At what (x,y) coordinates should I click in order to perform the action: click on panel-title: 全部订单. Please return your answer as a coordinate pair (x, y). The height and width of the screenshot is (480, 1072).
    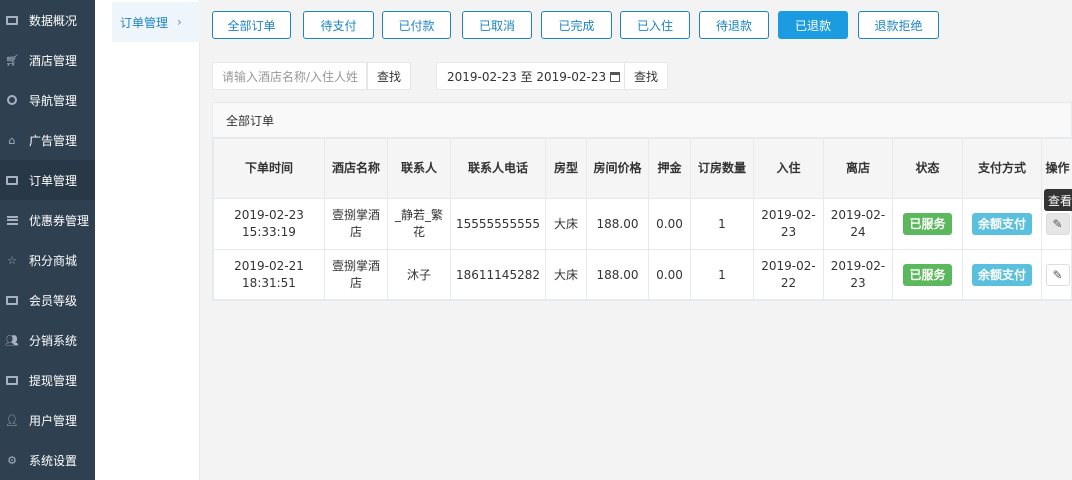
    Looking at the image, I should click on (642, 120).